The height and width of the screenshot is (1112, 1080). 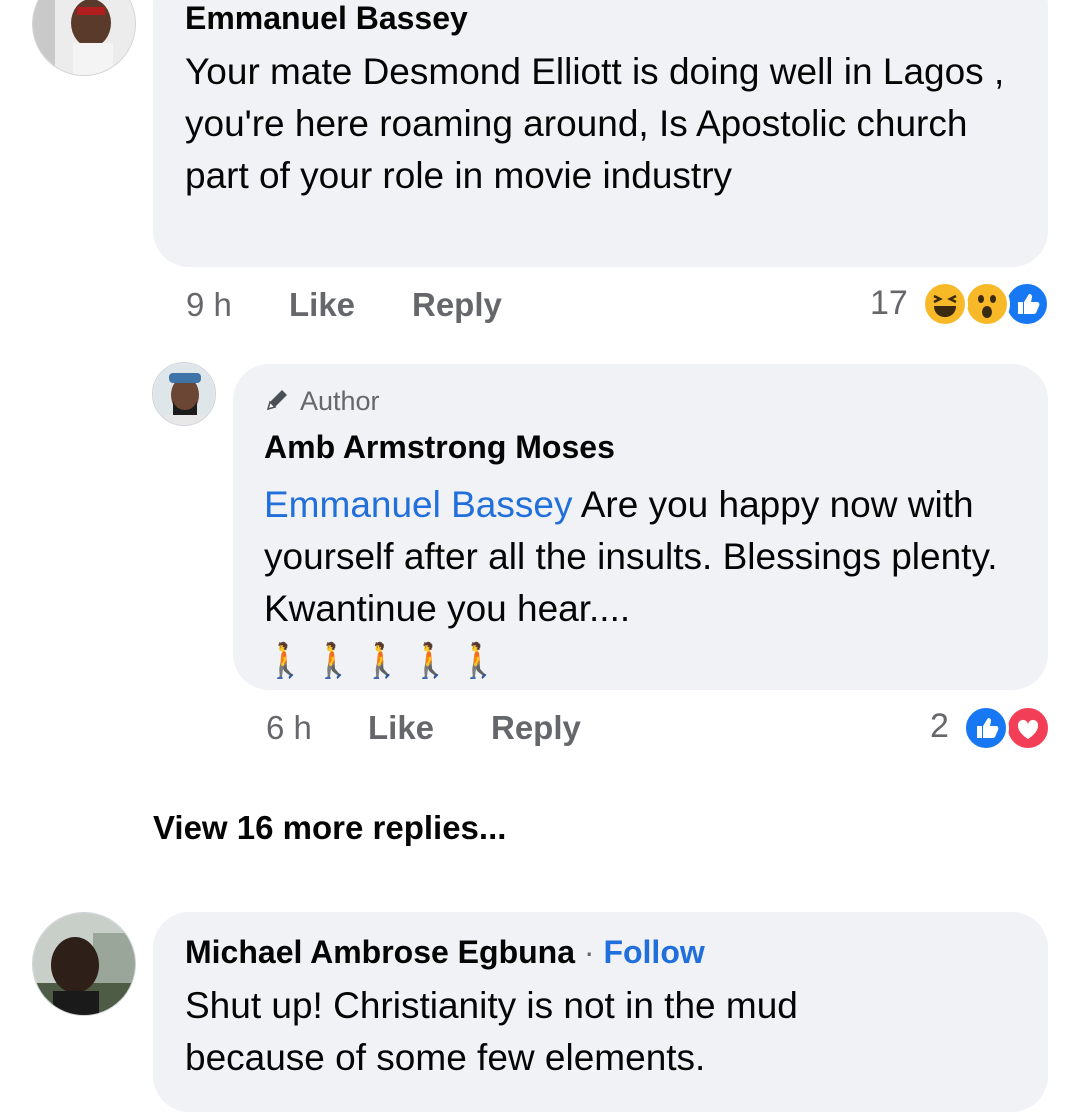 What do you see at coordinates (653, 952) in the screenshot?
I see `follow-button: Follow` at bounding box center [653, 952].